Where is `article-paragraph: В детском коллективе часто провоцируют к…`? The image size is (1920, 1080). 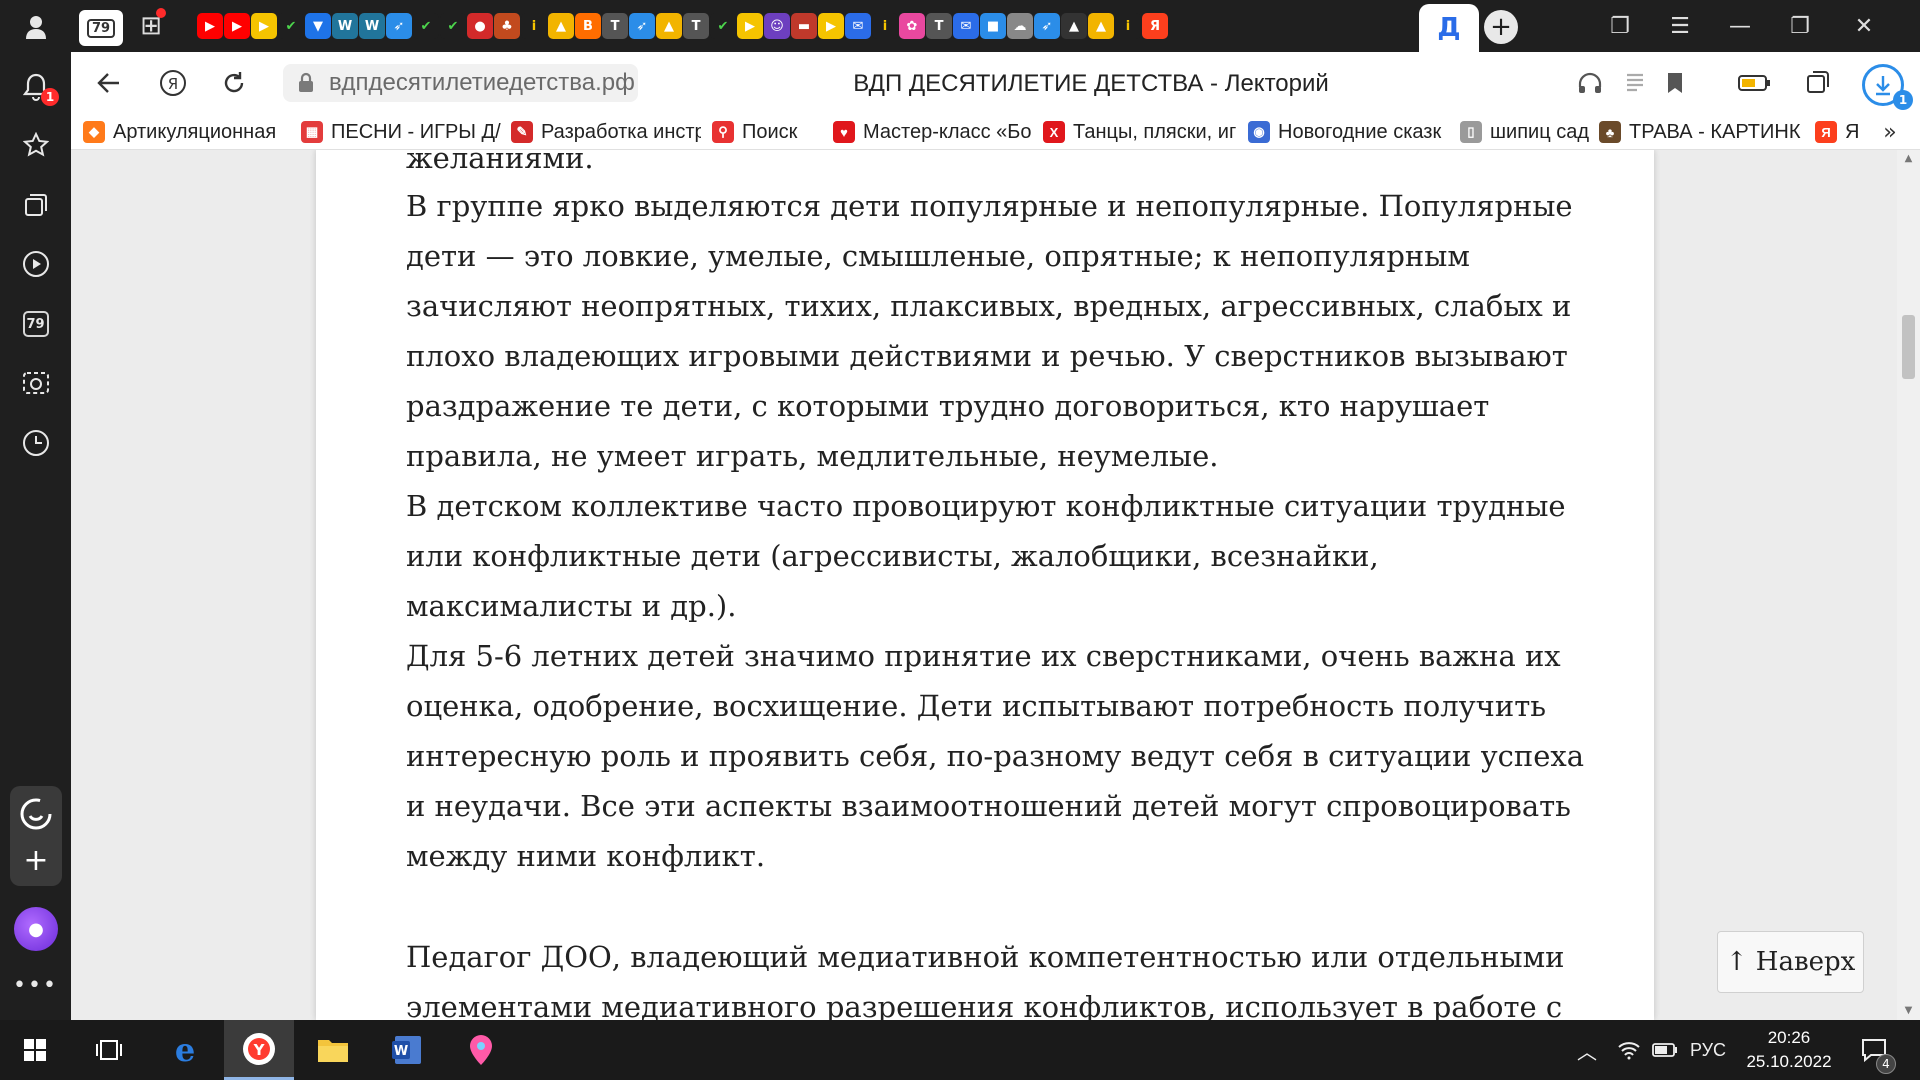
article-paragraph: В детском коллективе часто провоцируют к… is located at coordinates (986, 556).